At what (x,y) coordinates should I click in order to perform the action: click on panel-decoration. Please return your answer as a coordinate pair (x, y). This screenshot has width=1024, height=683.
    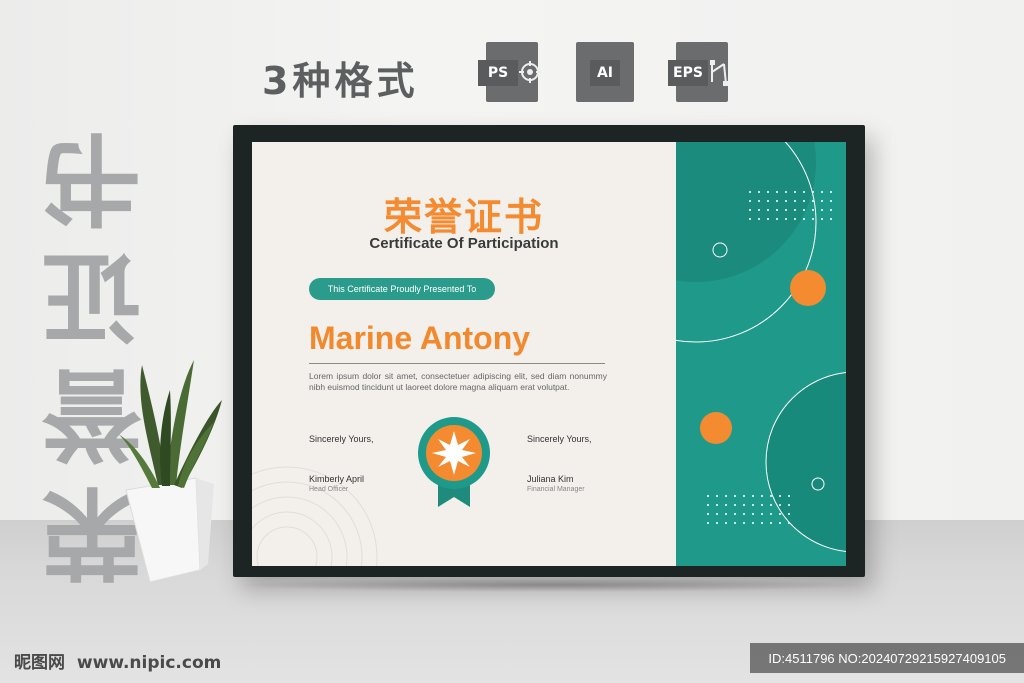
    Looking at the image, I should click on (761, 347).